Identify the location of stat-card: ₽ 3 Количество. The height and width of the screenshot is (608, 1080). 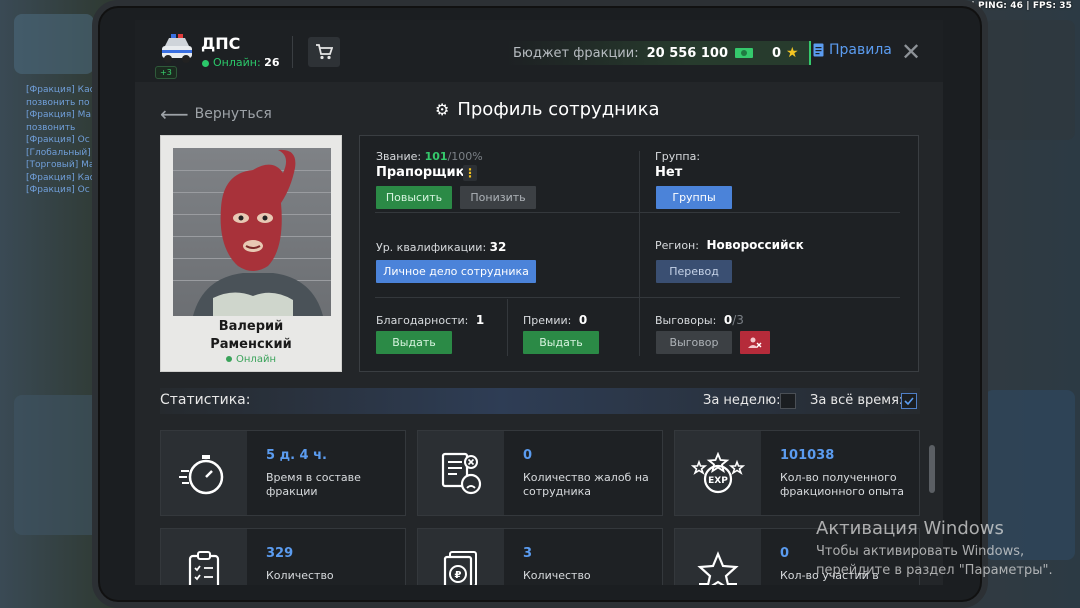
(540, 556).